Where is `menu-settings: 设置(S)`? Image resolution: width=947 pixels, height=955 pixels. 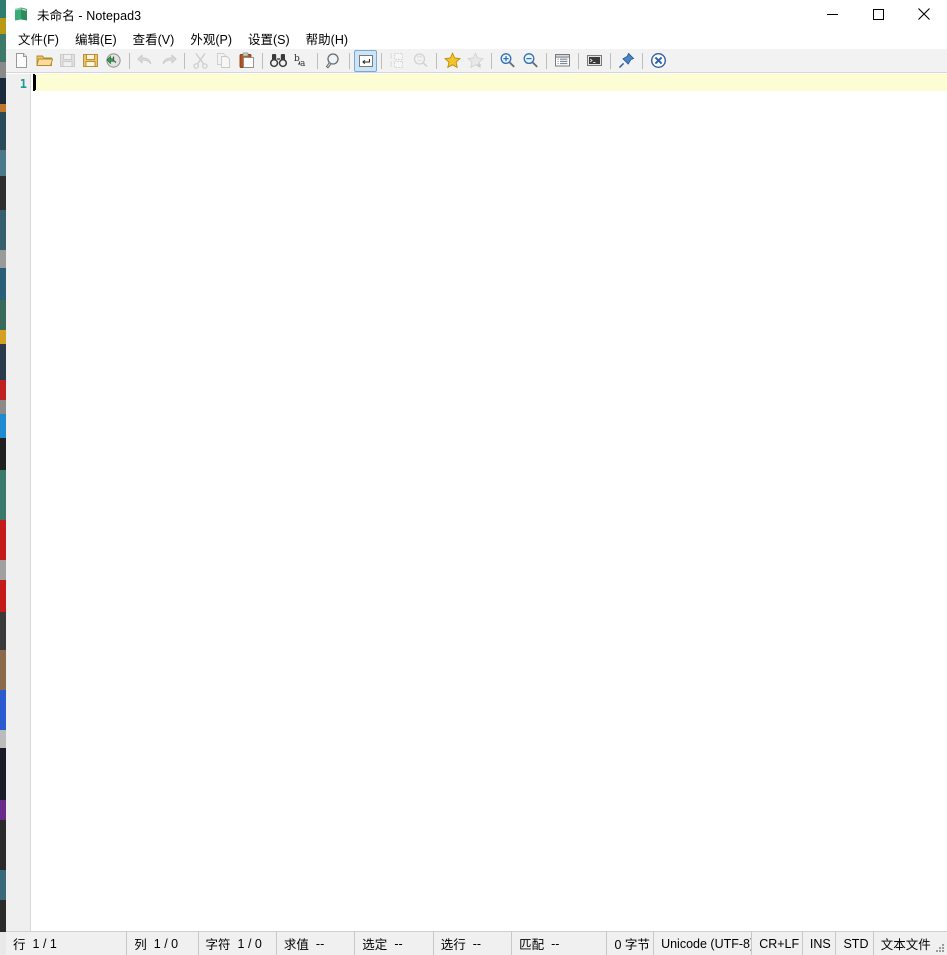 menu-settings: 设置(S) is located at coordinates (269, 39).